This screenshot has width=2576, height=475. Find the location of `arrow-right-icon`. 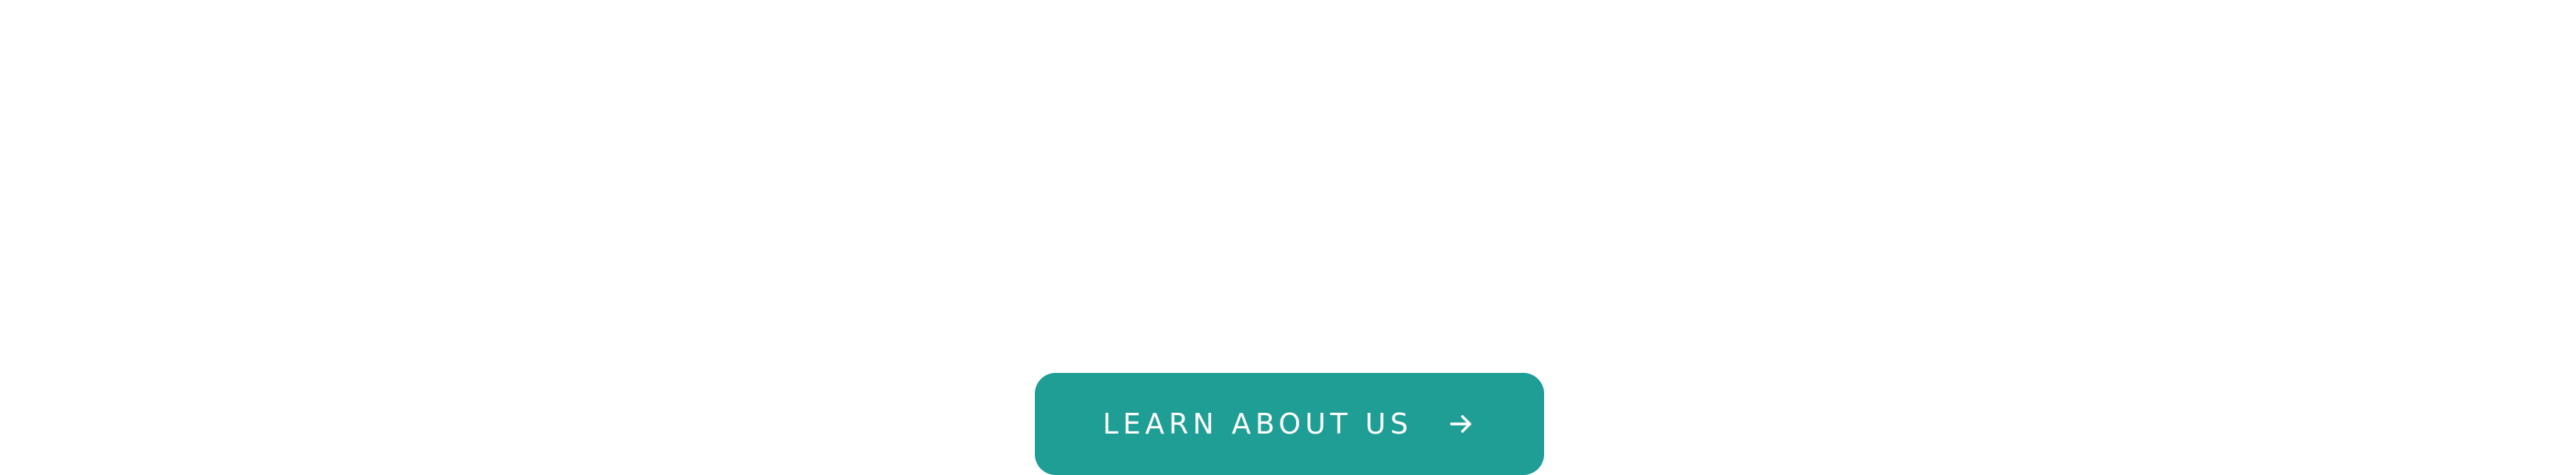

arrow-right-icon is located at coordinates (1461, 424).